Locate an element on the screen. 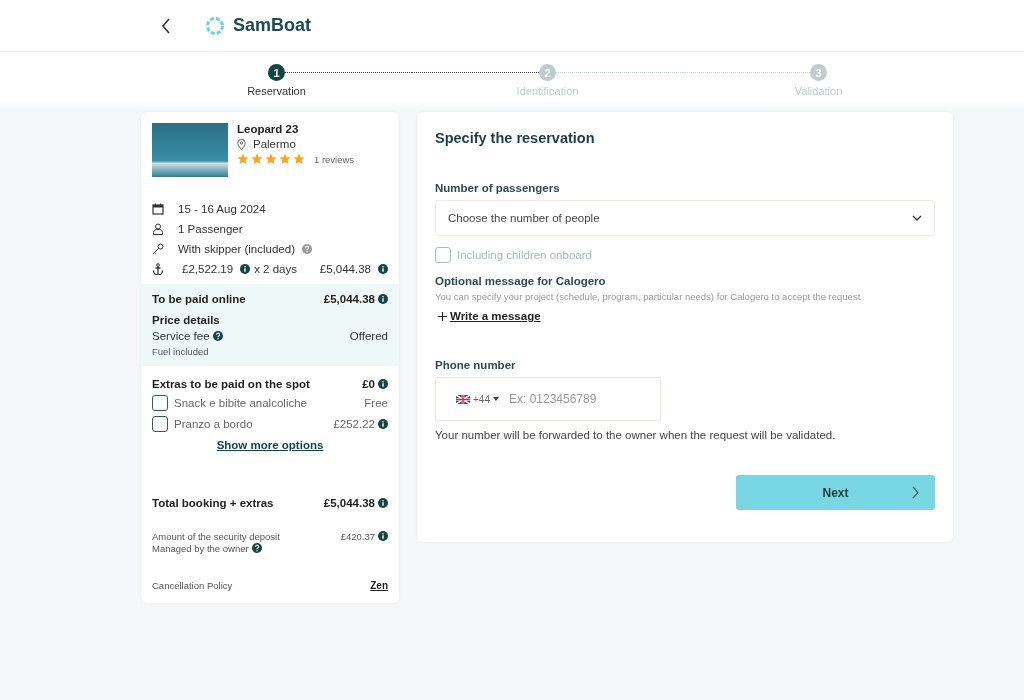 The image size is (1024, 700). back-icon is located at coordinates (166, 25).